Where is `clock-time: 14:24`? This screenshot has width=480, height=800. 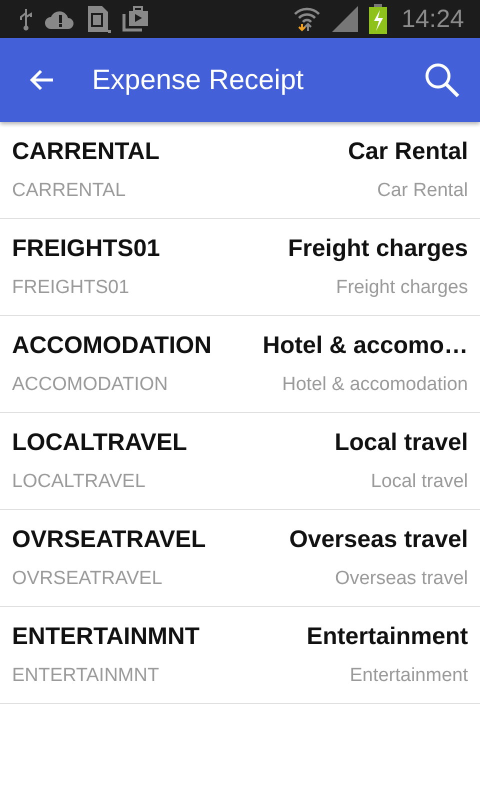 clock-time: 14:24 is located at coordinates (432, 19).